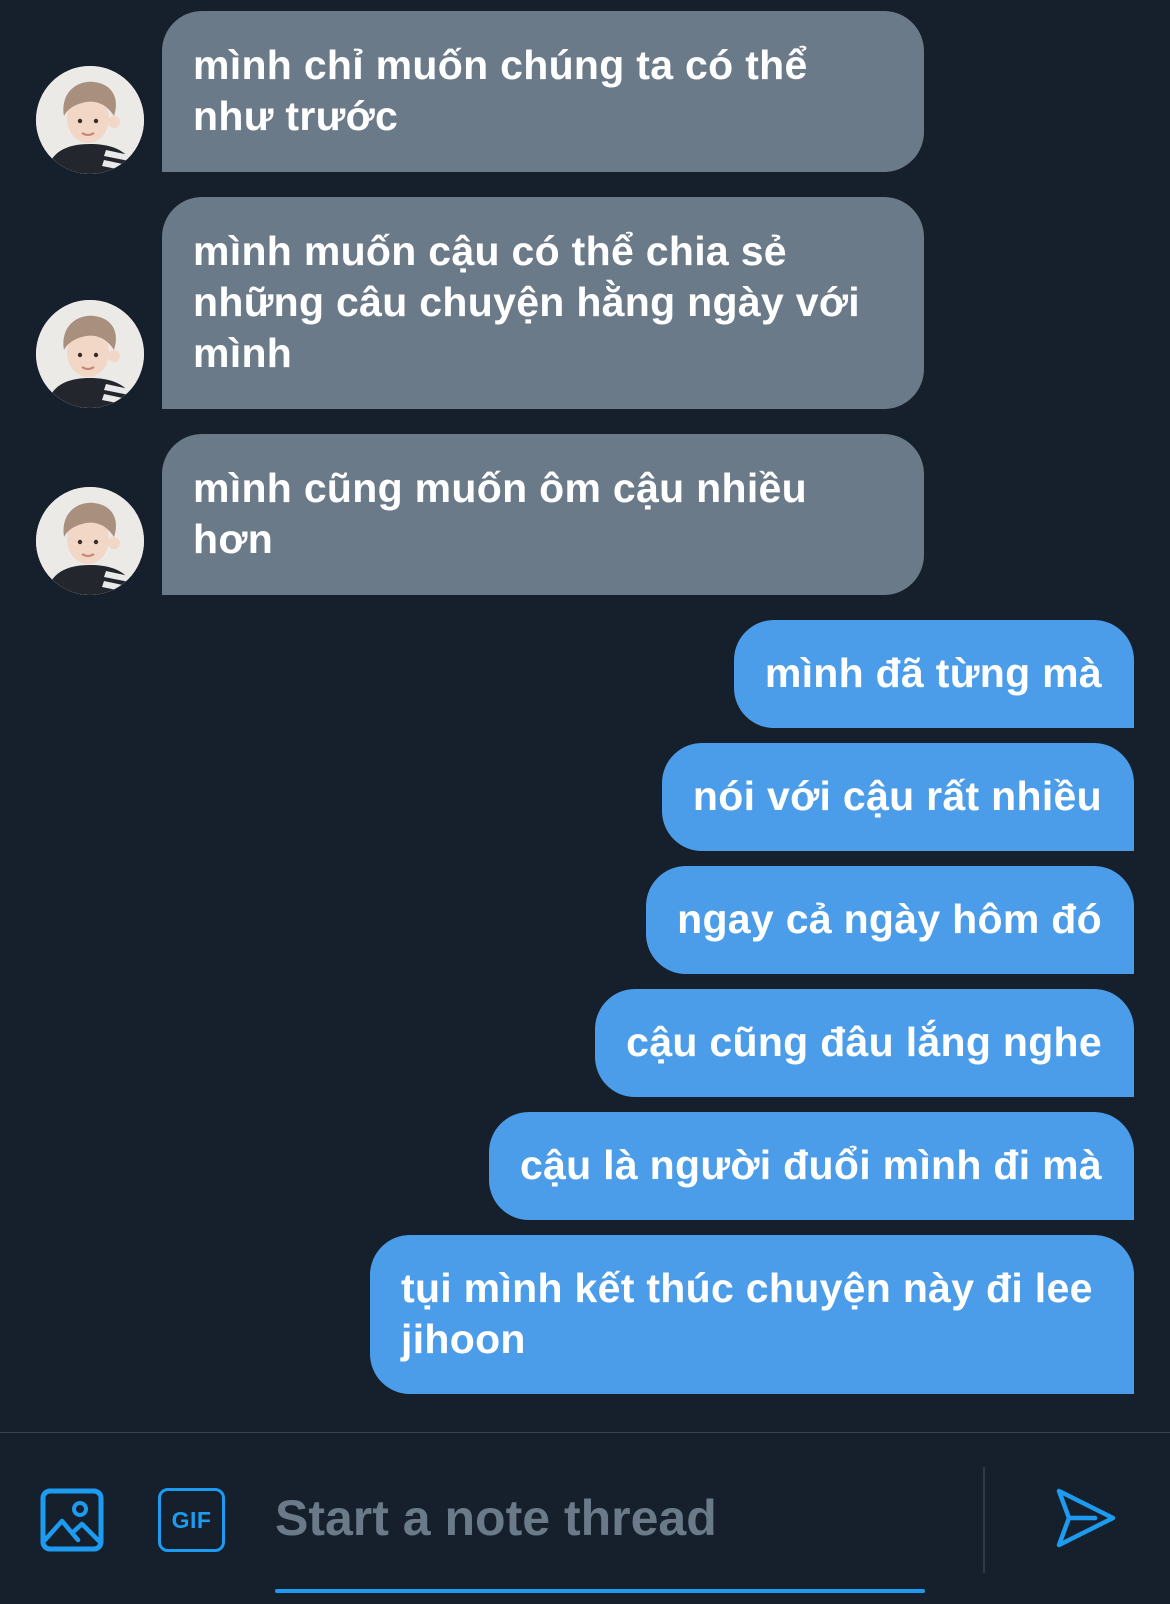  I want to click on gif-icon: GIF, so click(191, 1520).